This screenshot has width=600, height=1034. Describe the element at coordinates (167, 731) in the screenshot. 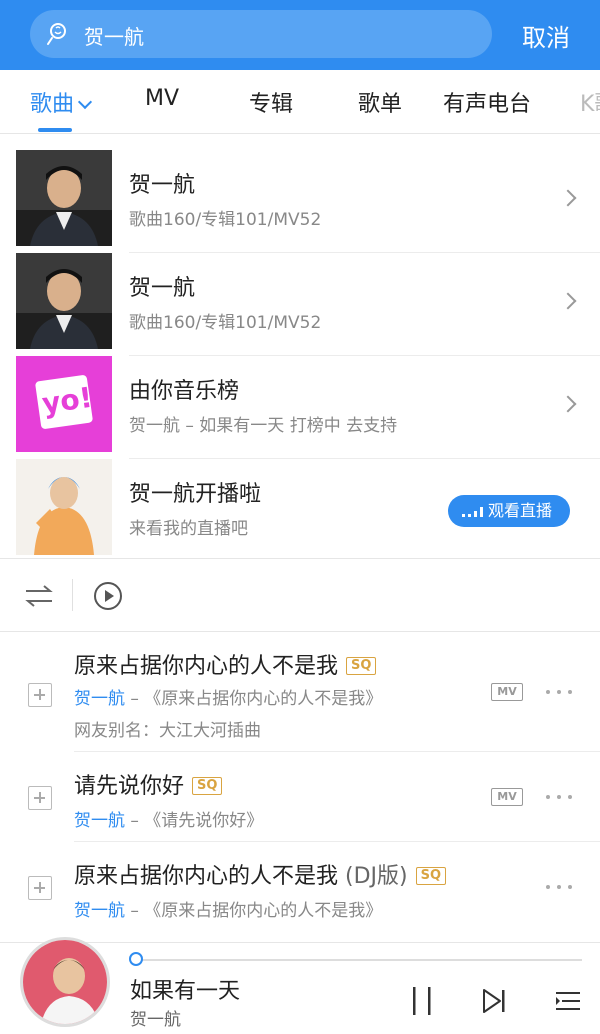

I see `song-alias: 网友别名：大江大河插曲` at that location.